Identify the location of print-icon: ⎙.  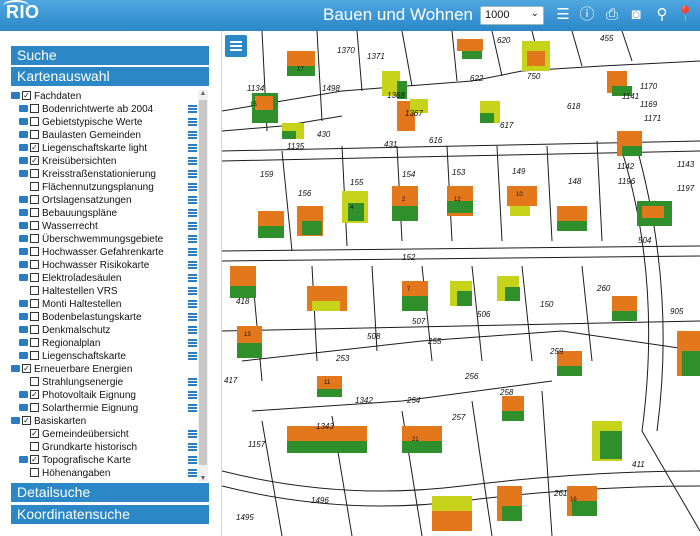
(612, 15).